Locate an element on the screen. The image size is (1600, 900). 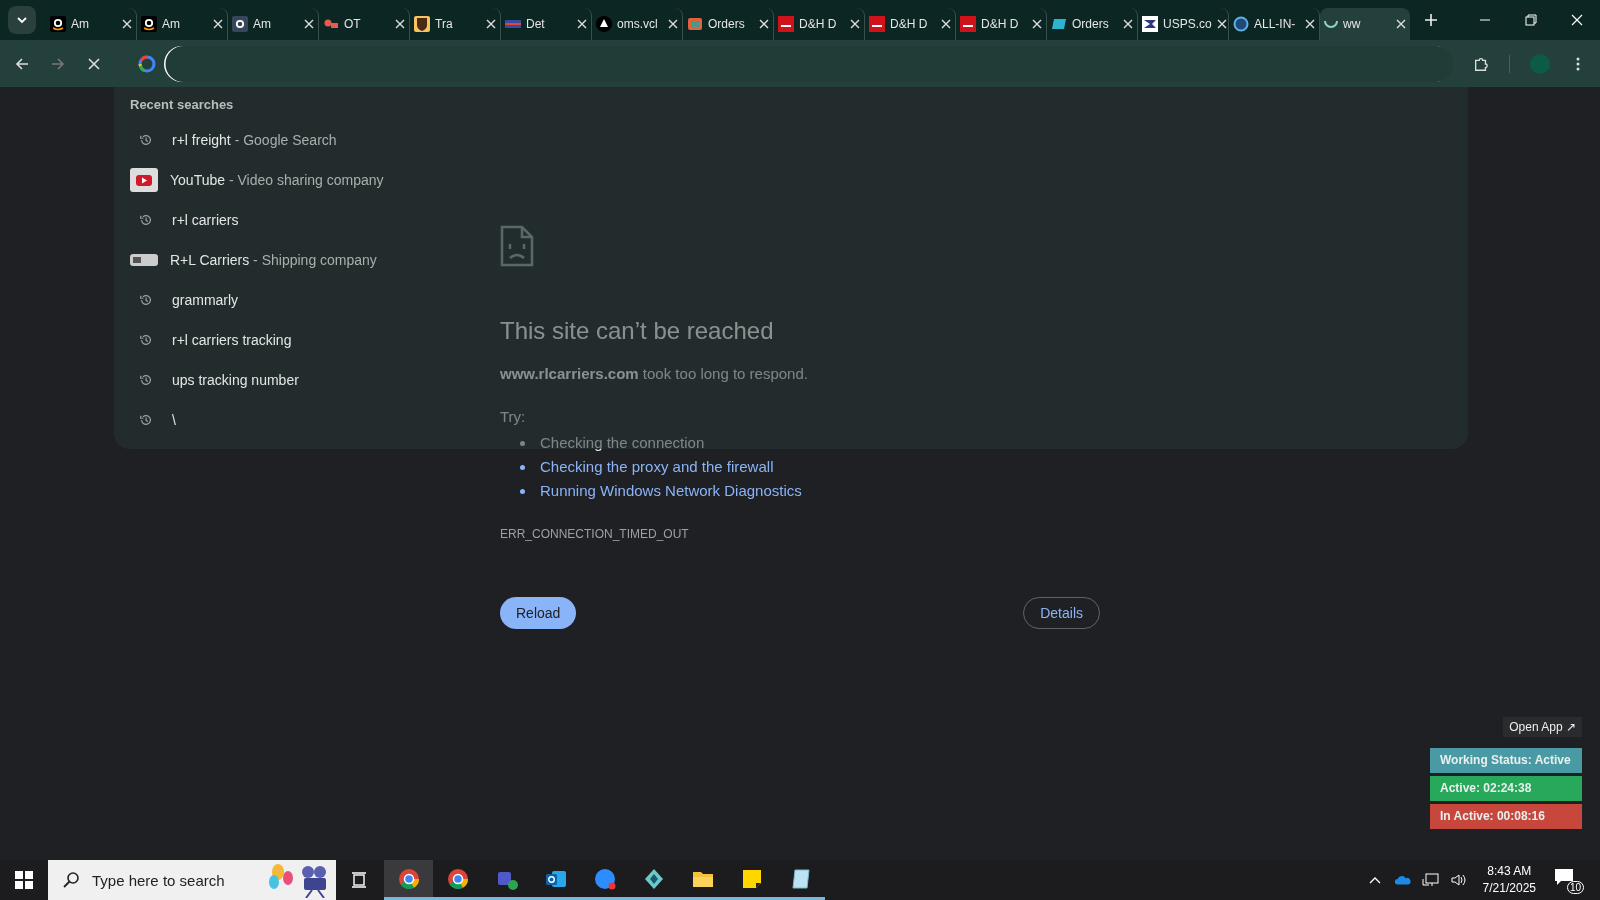
taskbar-search-field: Type here to search is located at coordinates (192, 880).